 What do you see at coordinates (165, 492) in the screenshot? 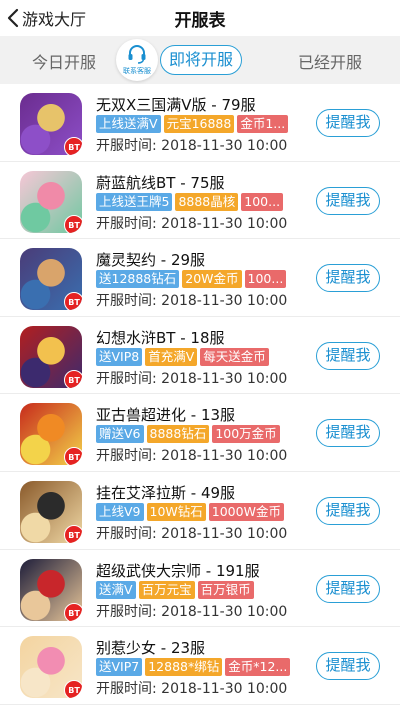
I see `game-name: 挂在艾泽拉斯 - 49服` at bounding box center [165, 492].